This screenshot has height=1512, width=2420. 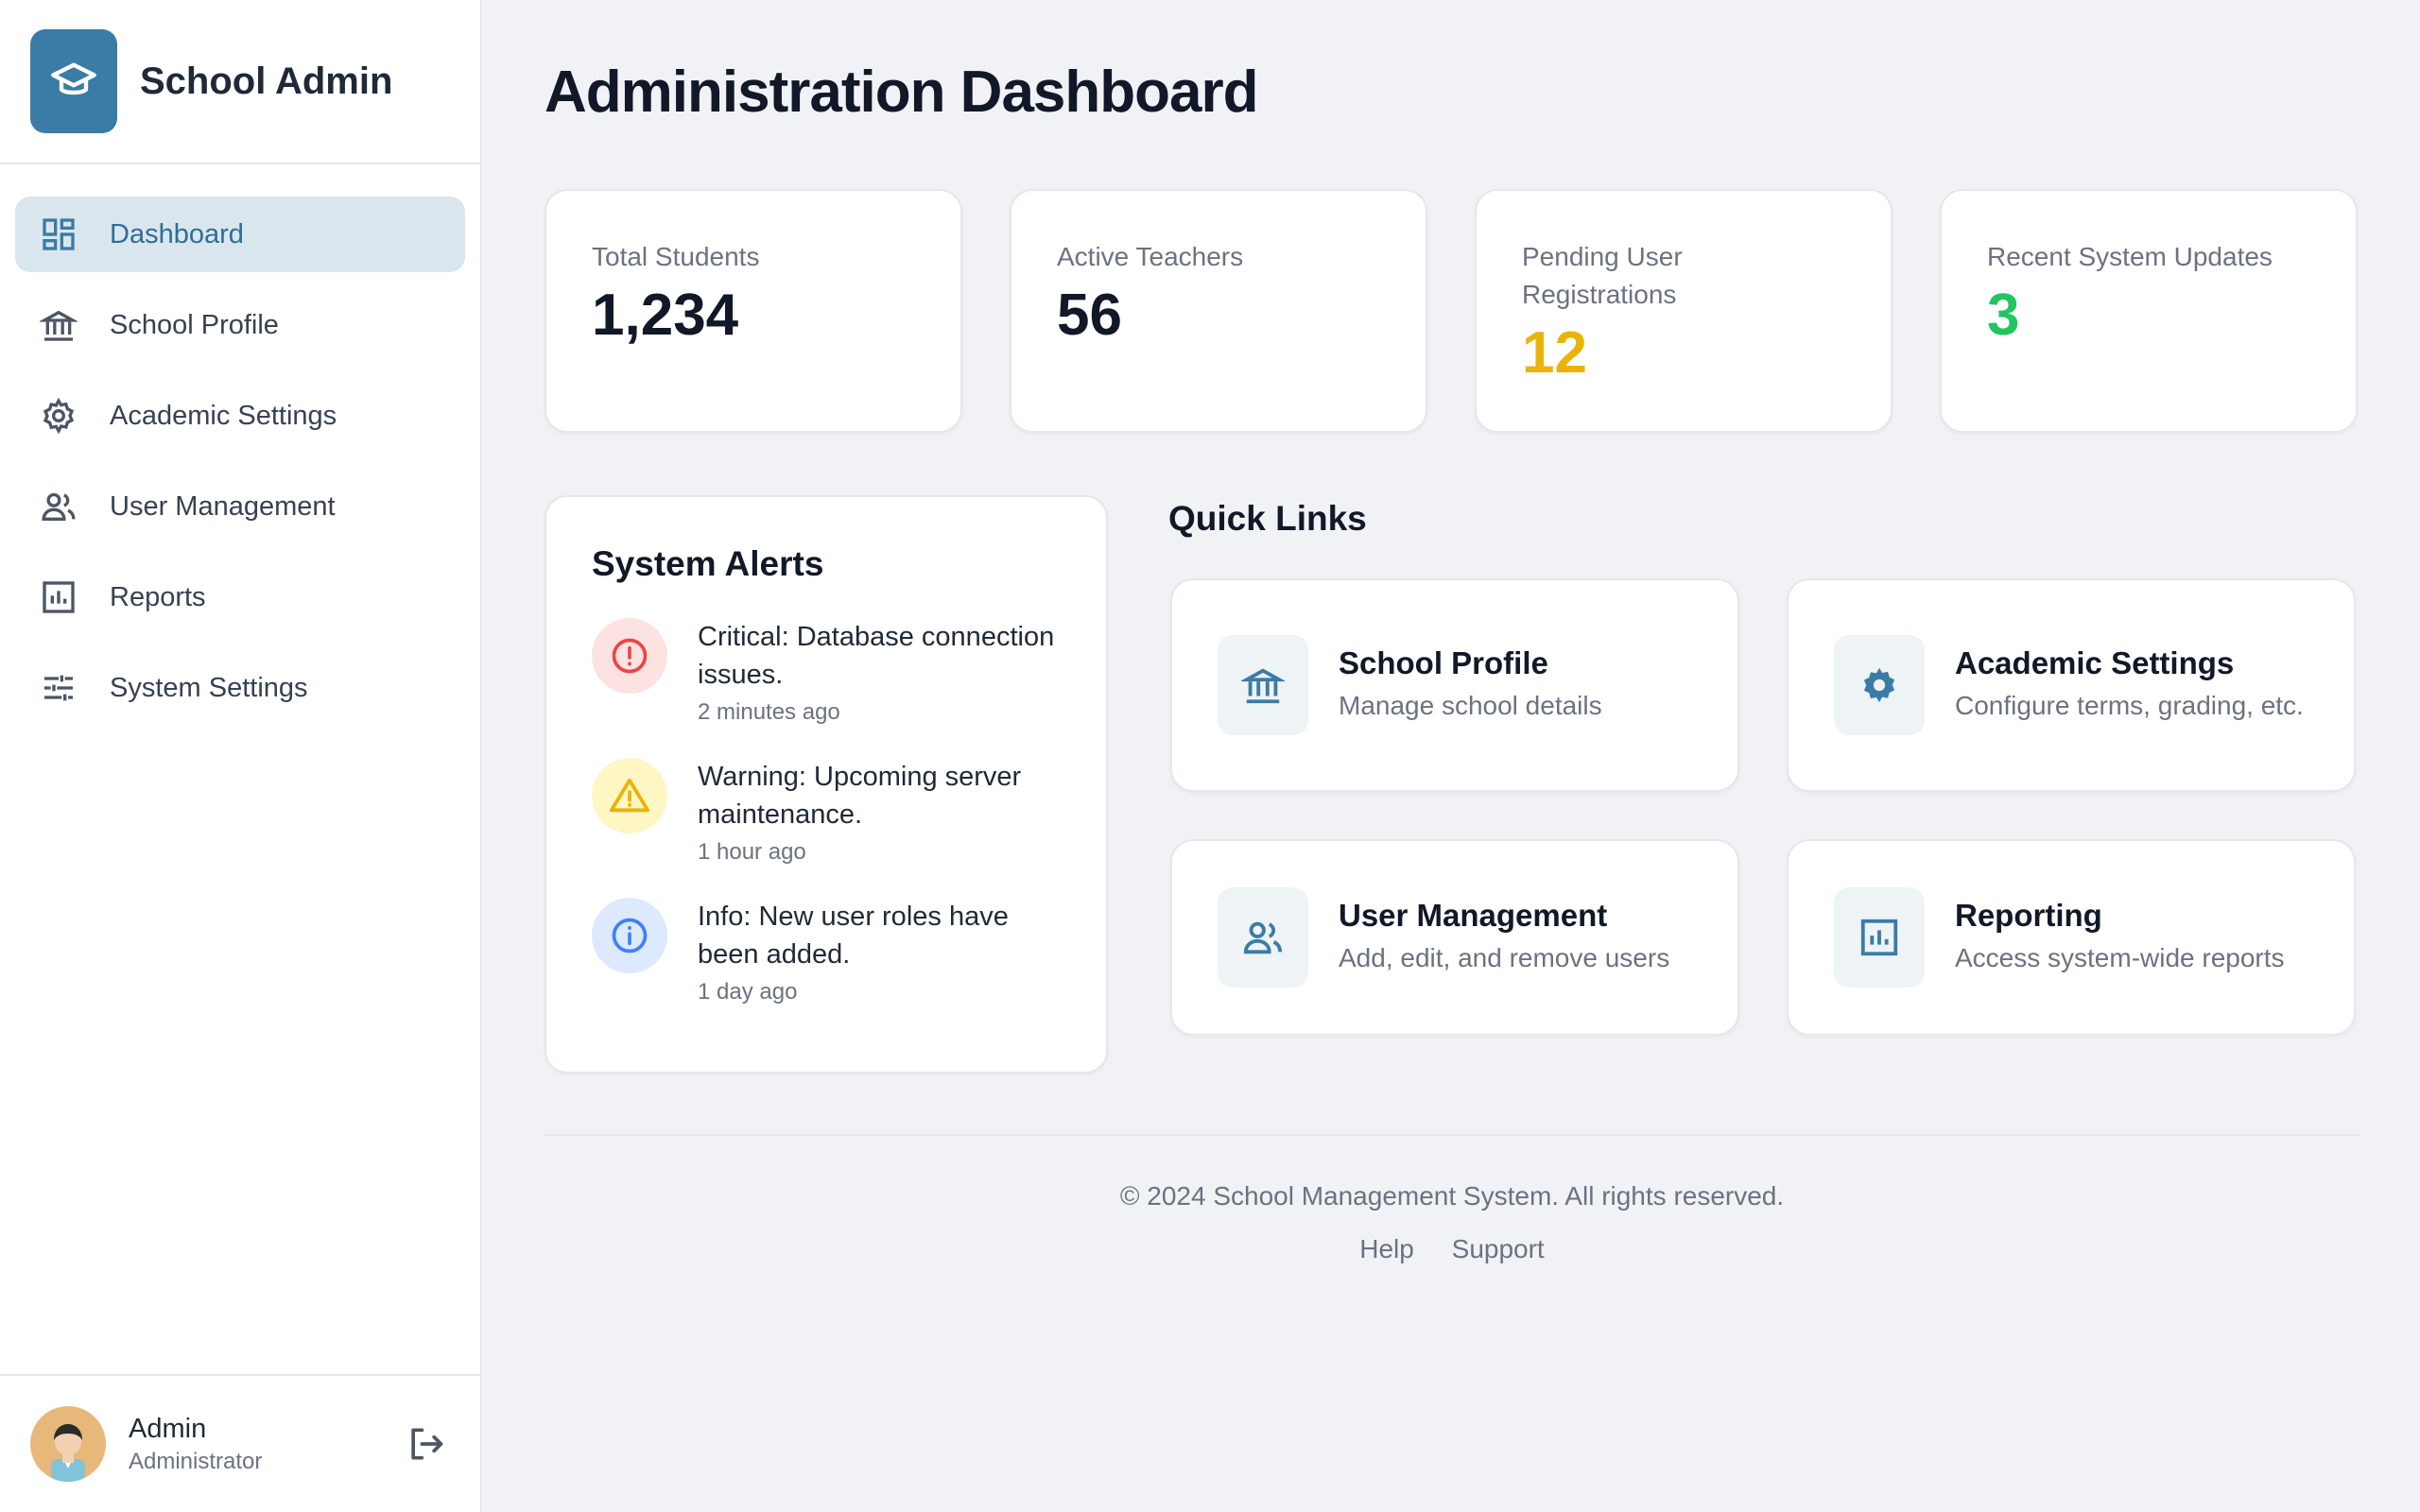 What do you see at coordinates (266, 81) in the screenshot?
I see `brand-title: School Admin` at bounding box center [266, 81].